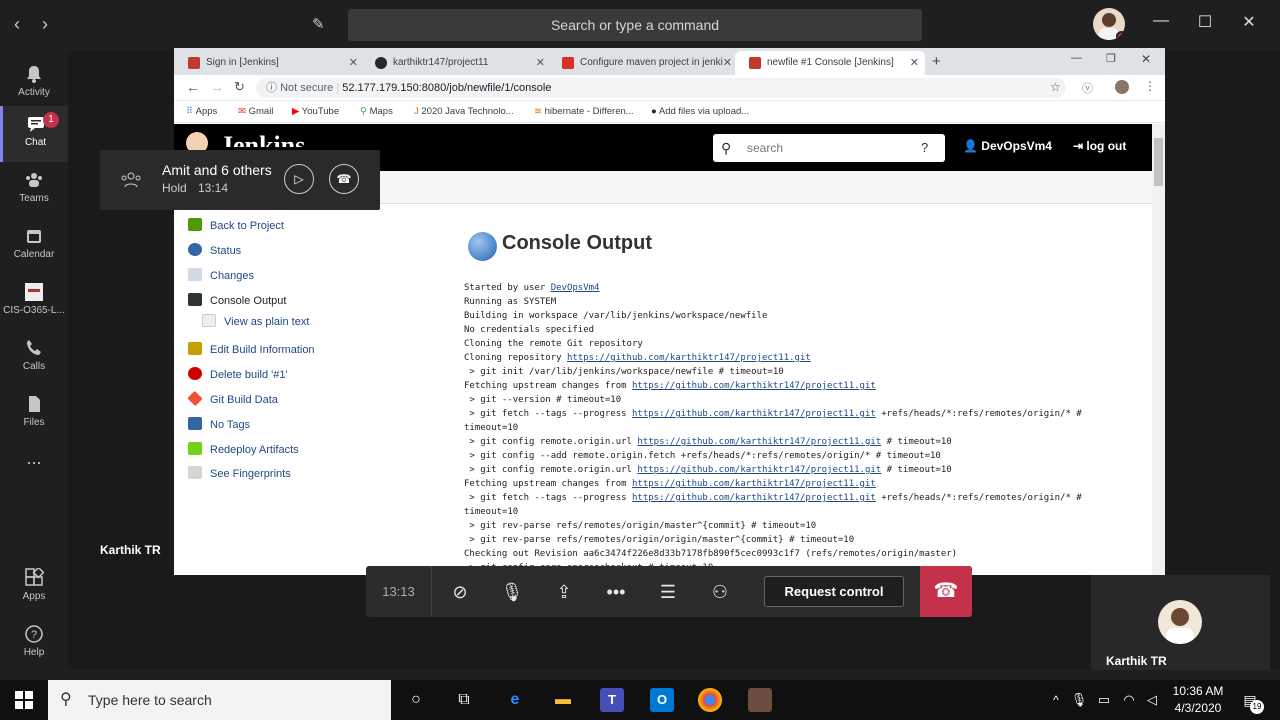 The height and width of the screenshot is (720, 1280). Describe the element at coordinates (269, 63) in the screenshot. I see `tab-jenkins-signin: Sign in [Jenkins] ✕` at that location.